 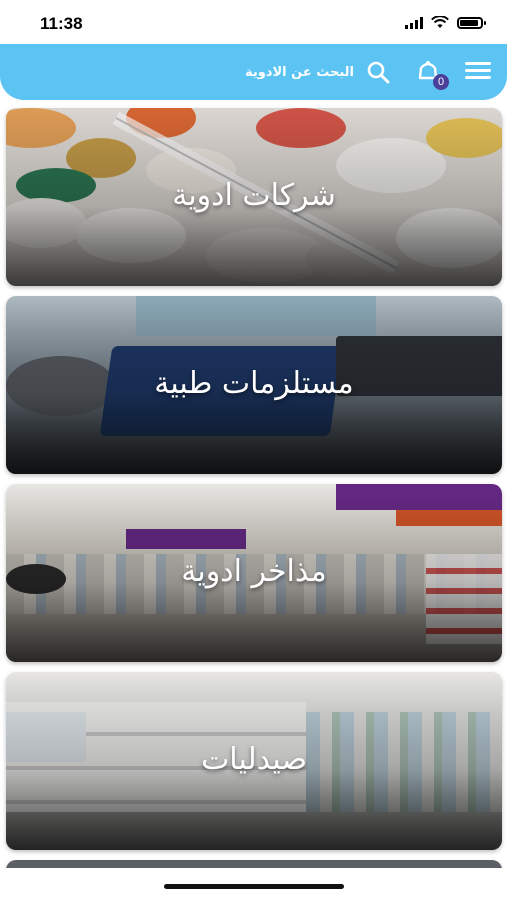 I want to click on search-label: البحث عن الادوية, so click(x=299, y=72).